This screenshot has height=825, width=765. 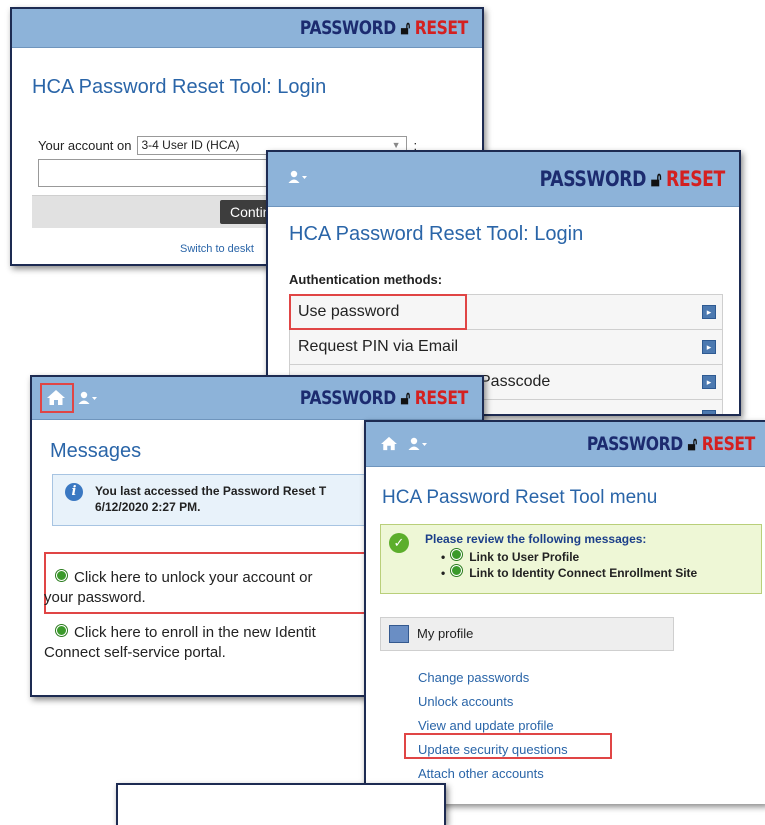 I want to click on info-line: 6/12/2020 2:27 PM., so click(x=148, y=507).